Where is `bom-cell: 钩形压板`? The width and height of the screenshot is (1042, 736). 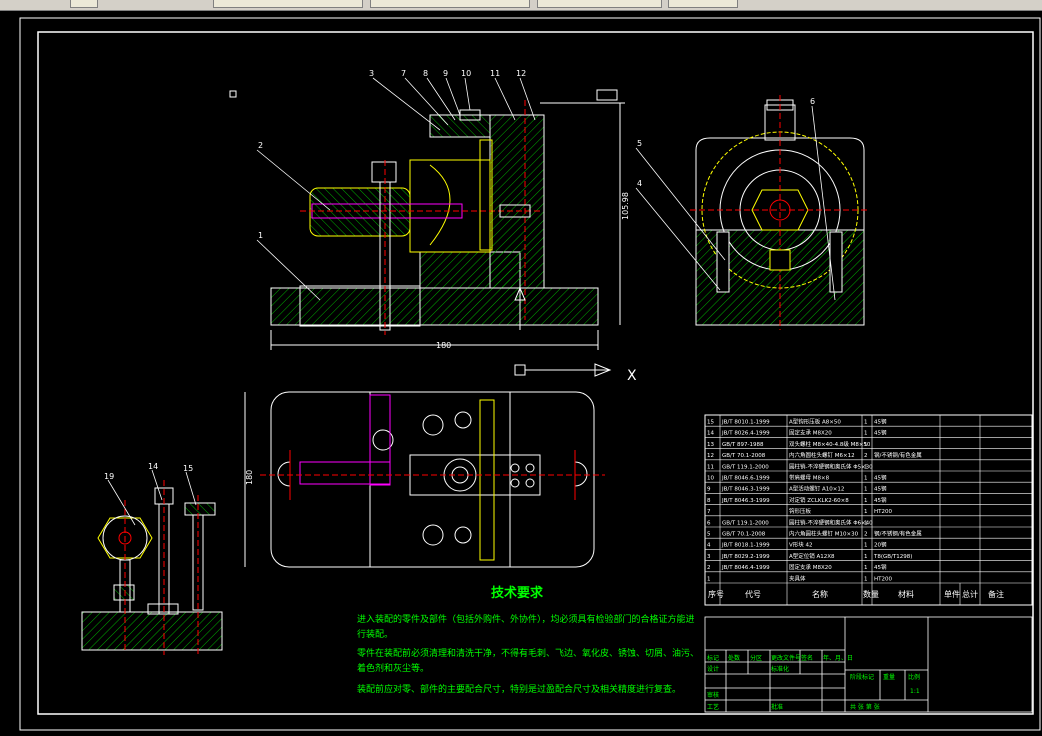
bom-cell: 钩形压板 is located at coordinates (800, 511).